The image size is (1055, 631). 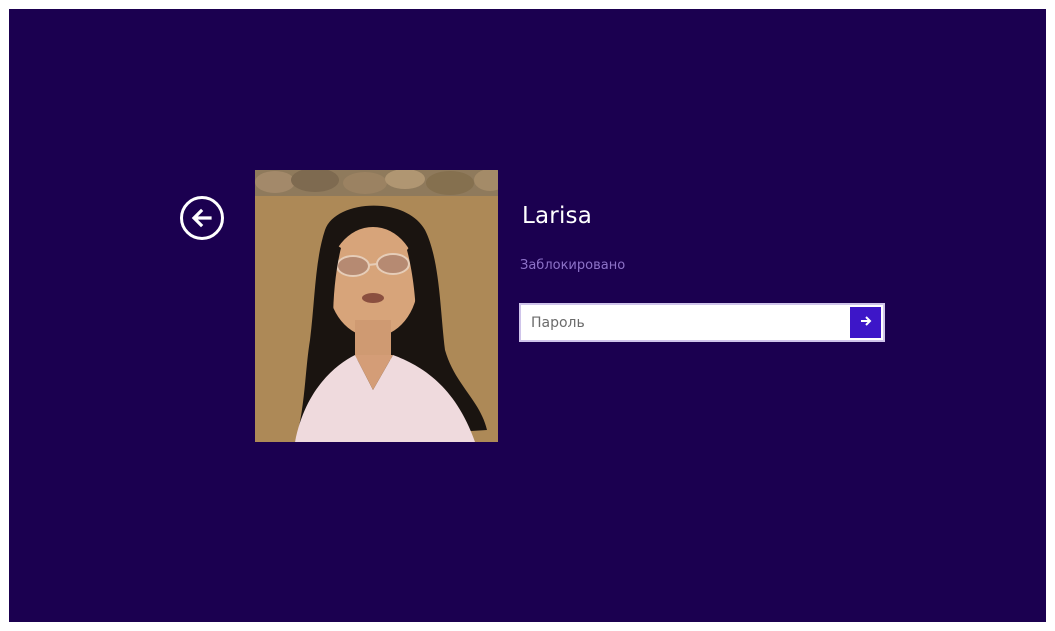 What do you see at coordinates (573, 265) in the screenshot?
I see `user-status: Заблокировано` at bounding box center [573, 265].